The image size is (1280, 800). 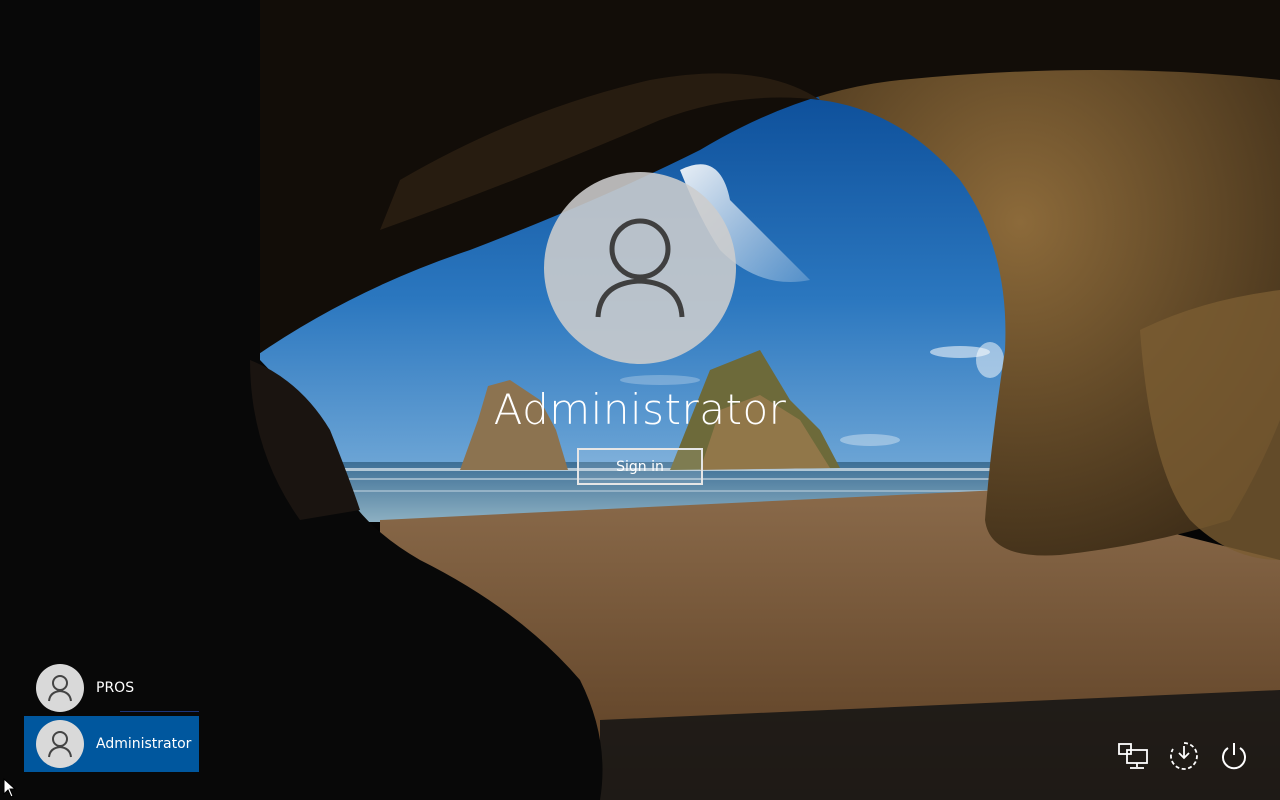 I want to click on power-icon, so click(x=1234, y=756).